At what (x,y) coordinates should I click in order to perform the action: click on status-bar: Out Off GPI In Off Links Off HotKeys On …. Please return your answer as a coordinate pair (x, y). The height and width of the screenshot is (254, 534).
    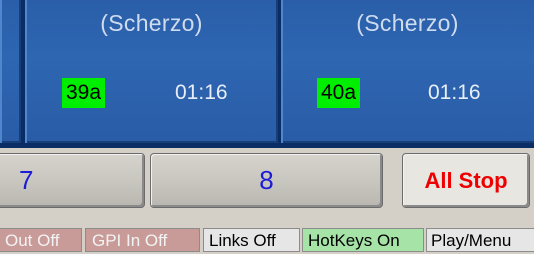
    Looking at the image, I should click on (267, 240).